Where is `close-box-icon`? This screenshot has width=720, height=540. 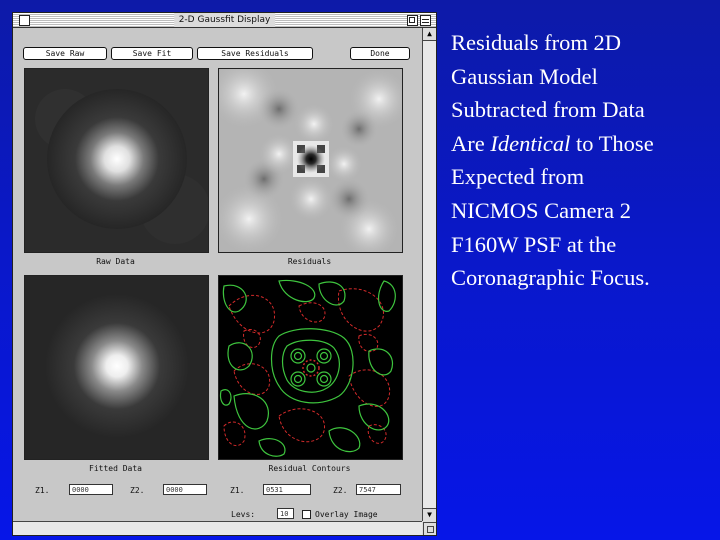
close-box-icon is located at coordinates (24, 20).